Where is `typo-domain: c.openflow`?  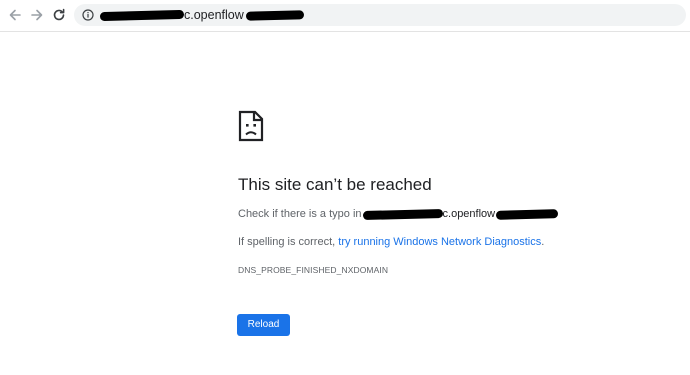 typo-domain: c.openflow is located at coordinates (469, 214).